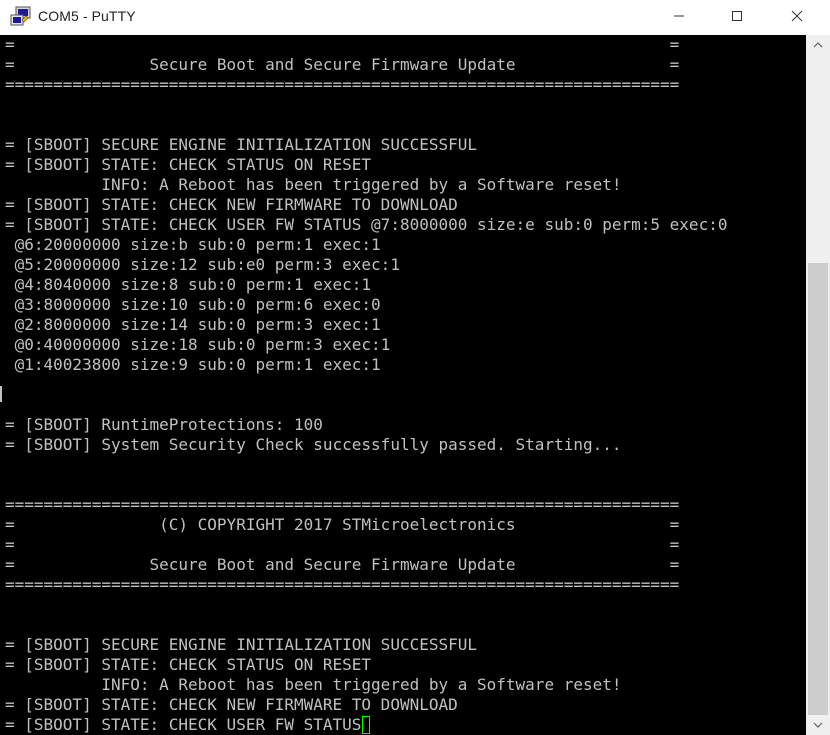 This screenshot has width=830, height=735. I want to click on maximize-icon, so click(737, 16).